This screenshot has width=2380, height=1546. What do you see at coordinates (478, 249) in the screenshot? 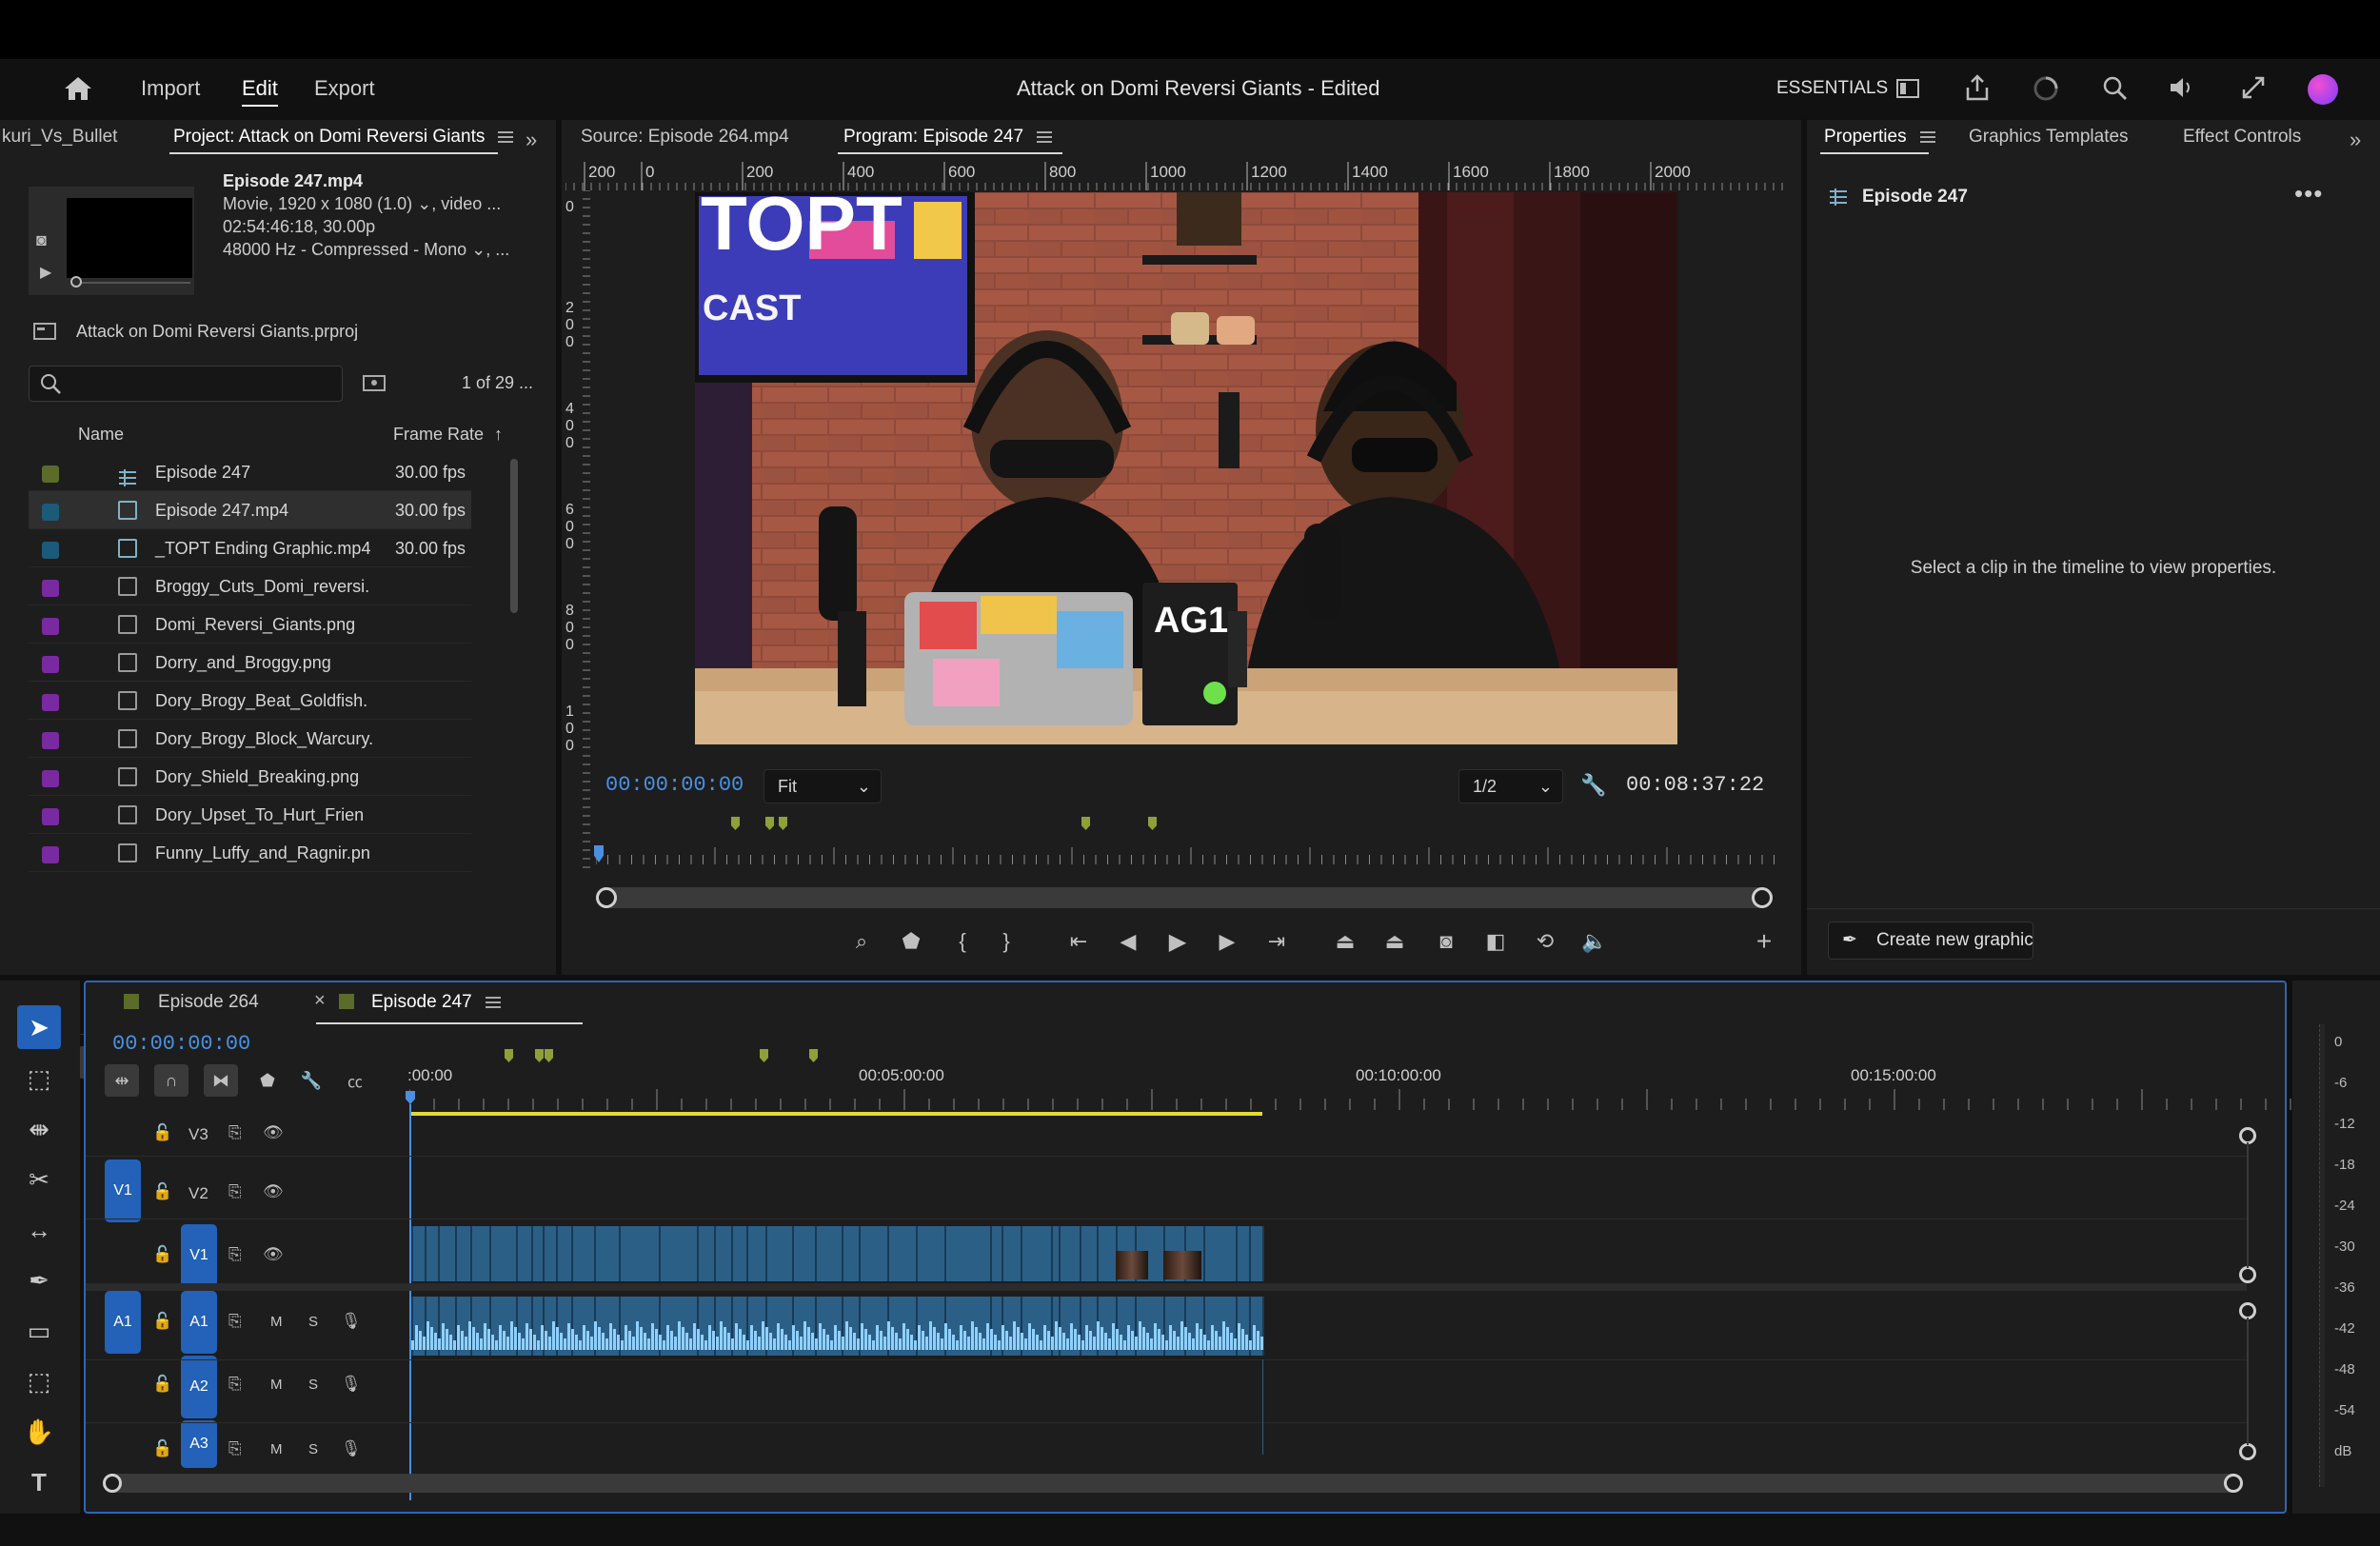
I see `chevron-down-icon: ⌄` at bounding box center [478, 249].